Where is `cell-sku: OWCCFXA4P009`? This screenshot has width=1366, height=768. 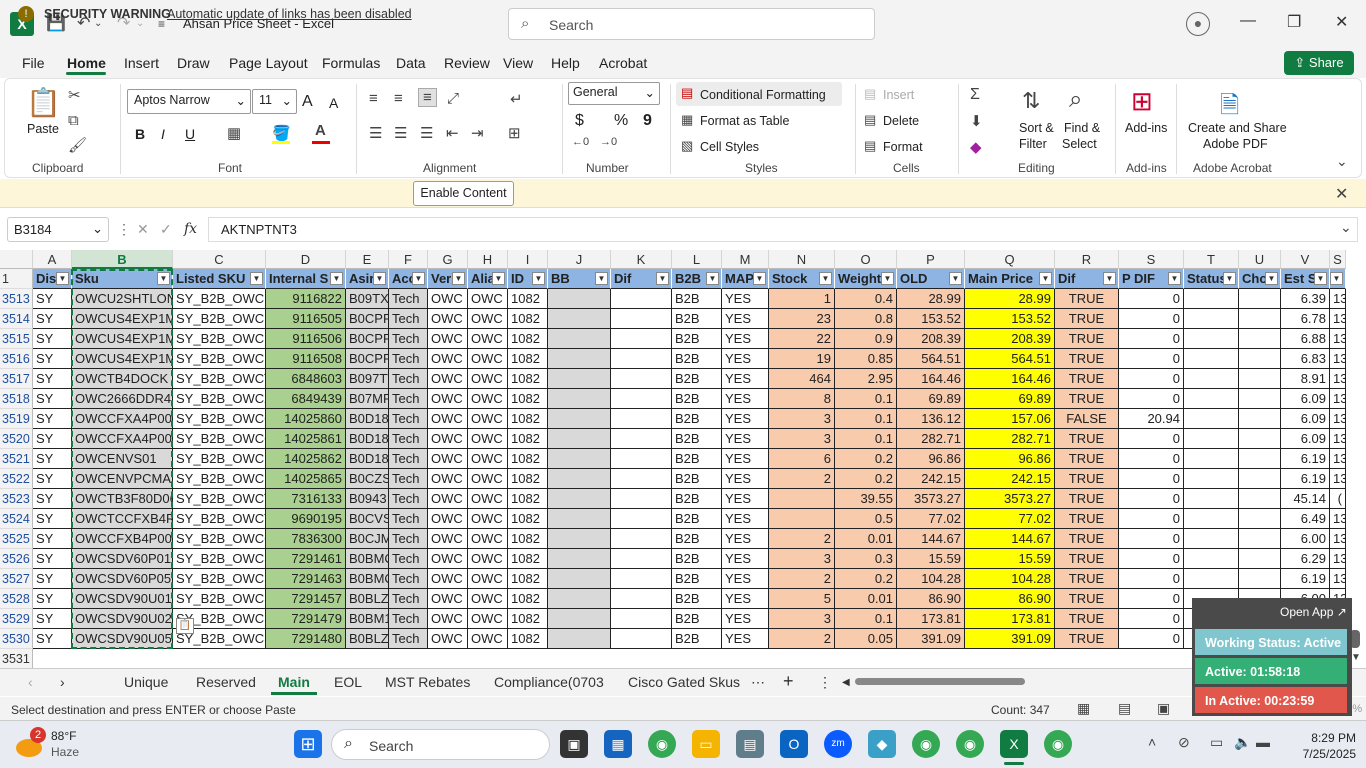
cell-sku: OWCCFXA4P009 is located at coordinates (122, 439).